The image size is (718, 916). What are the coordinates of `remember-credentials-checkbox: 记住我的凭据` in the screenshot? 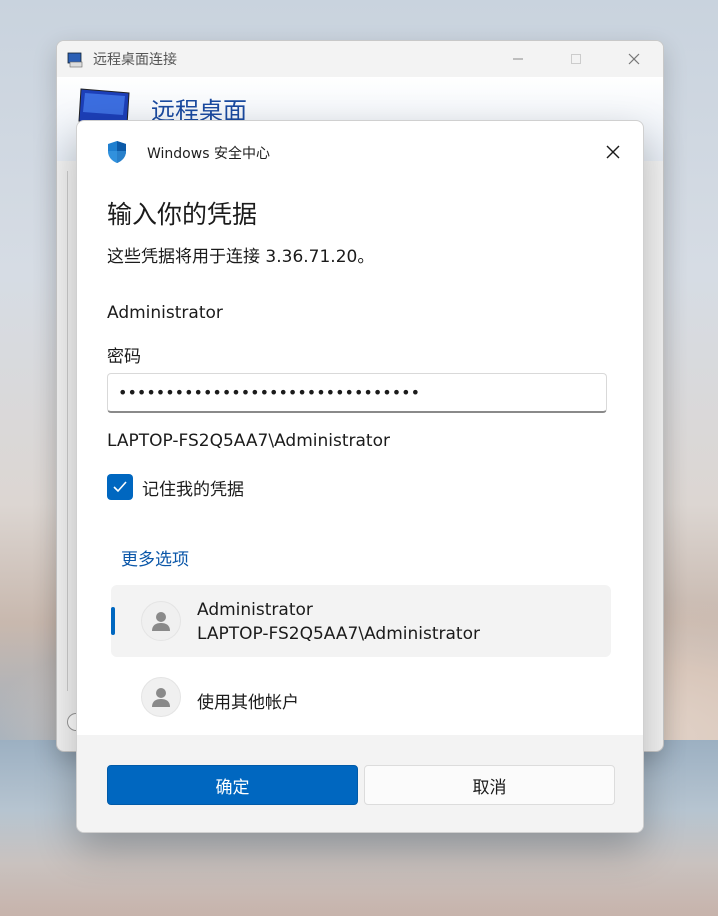 It's located at (175, 487).